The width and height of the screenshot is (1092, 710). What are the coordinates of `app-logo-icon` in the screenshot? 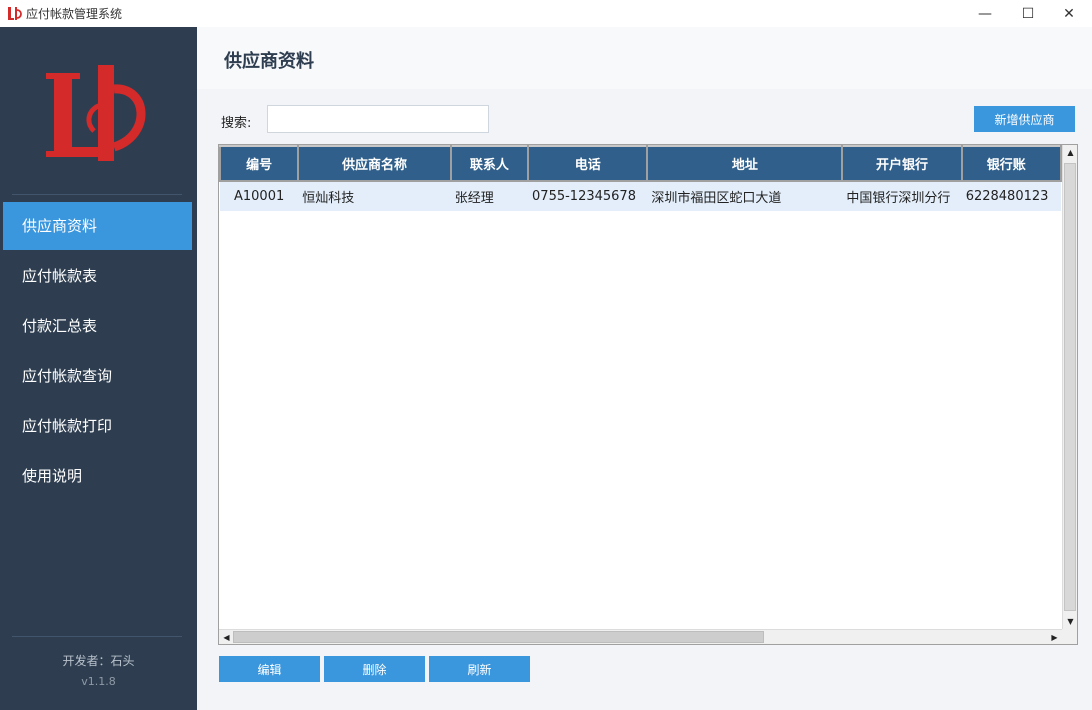 It's located at (15, 13).